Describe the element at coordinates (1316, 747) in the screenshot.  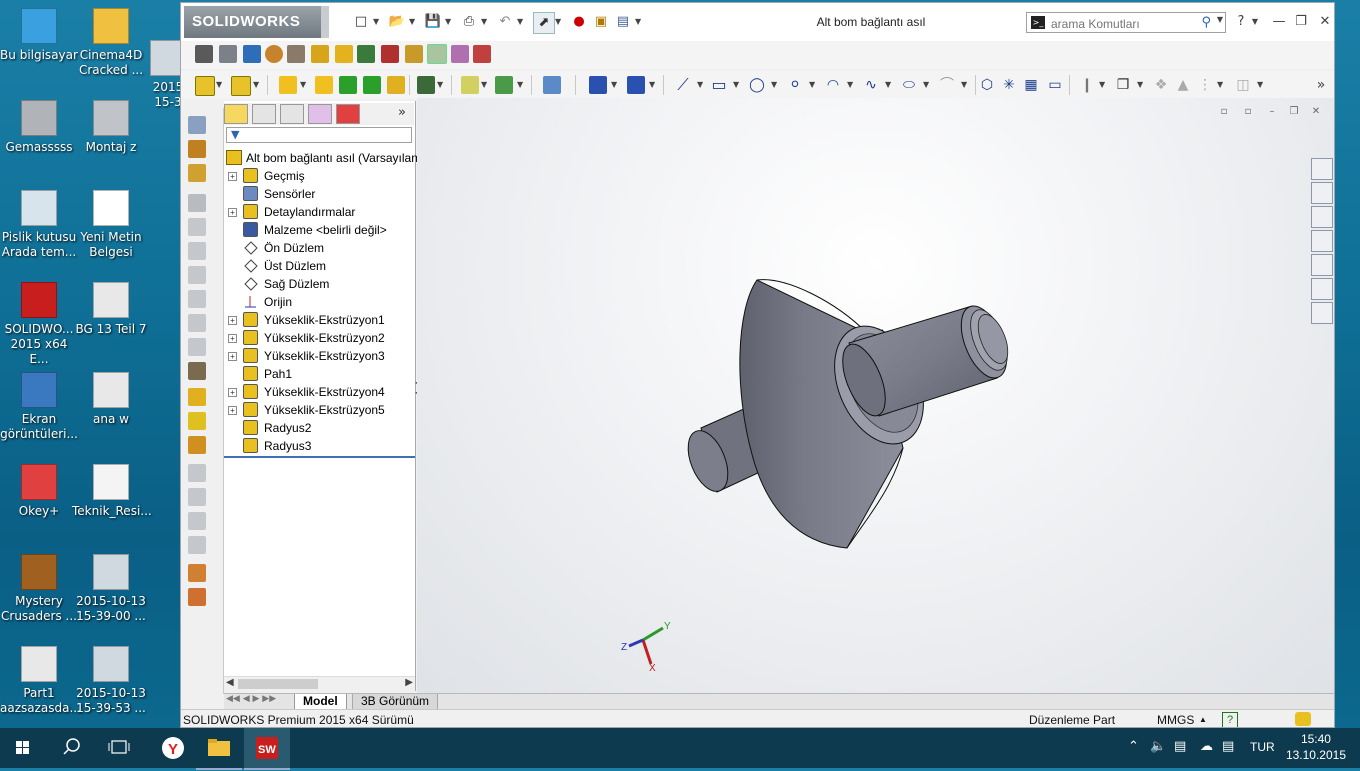
I see `clock: 15:40 13.10.2015` at that location.